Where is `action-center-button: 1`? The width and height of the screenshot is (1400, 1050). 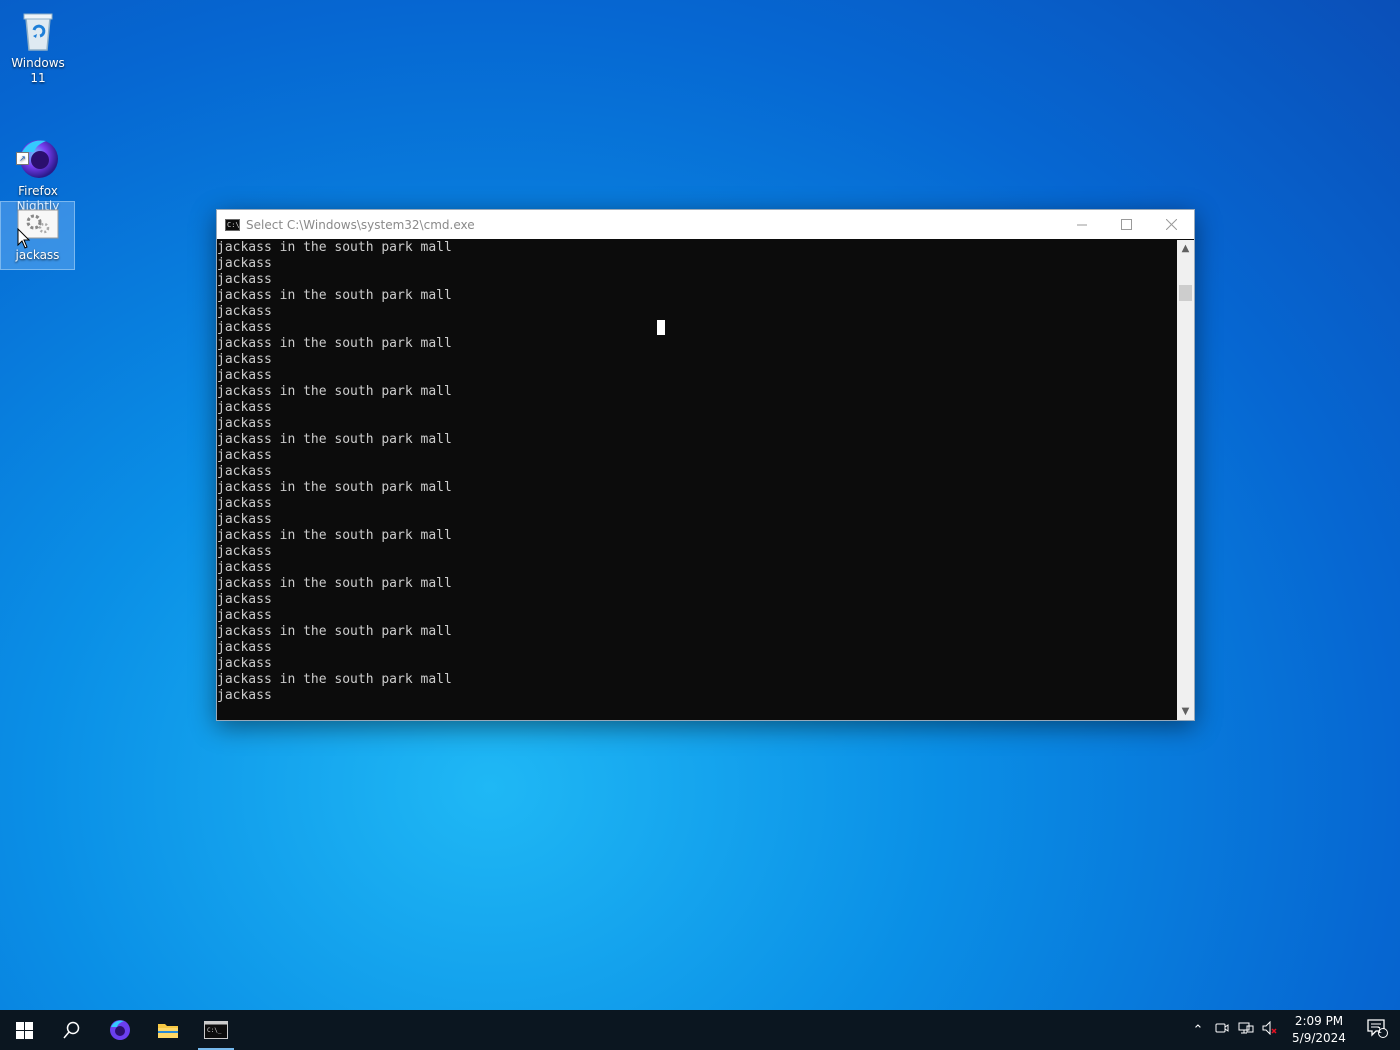 action-center-button: 1 is located at coordinates (1378, 1030).